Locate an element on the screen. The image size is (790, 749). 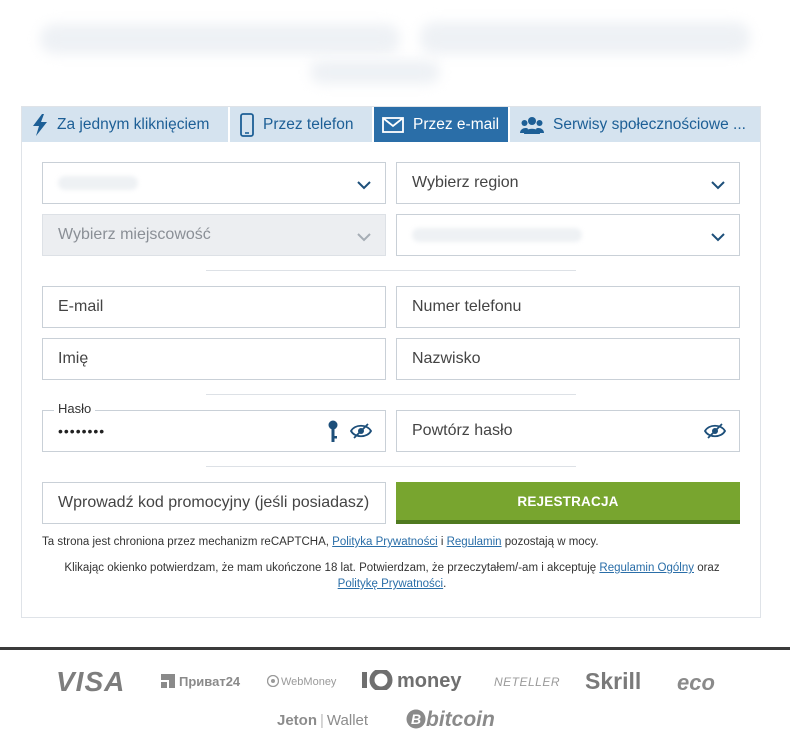
tab-label: Za jednym kliknięciem is located at coordinates (133, 124).